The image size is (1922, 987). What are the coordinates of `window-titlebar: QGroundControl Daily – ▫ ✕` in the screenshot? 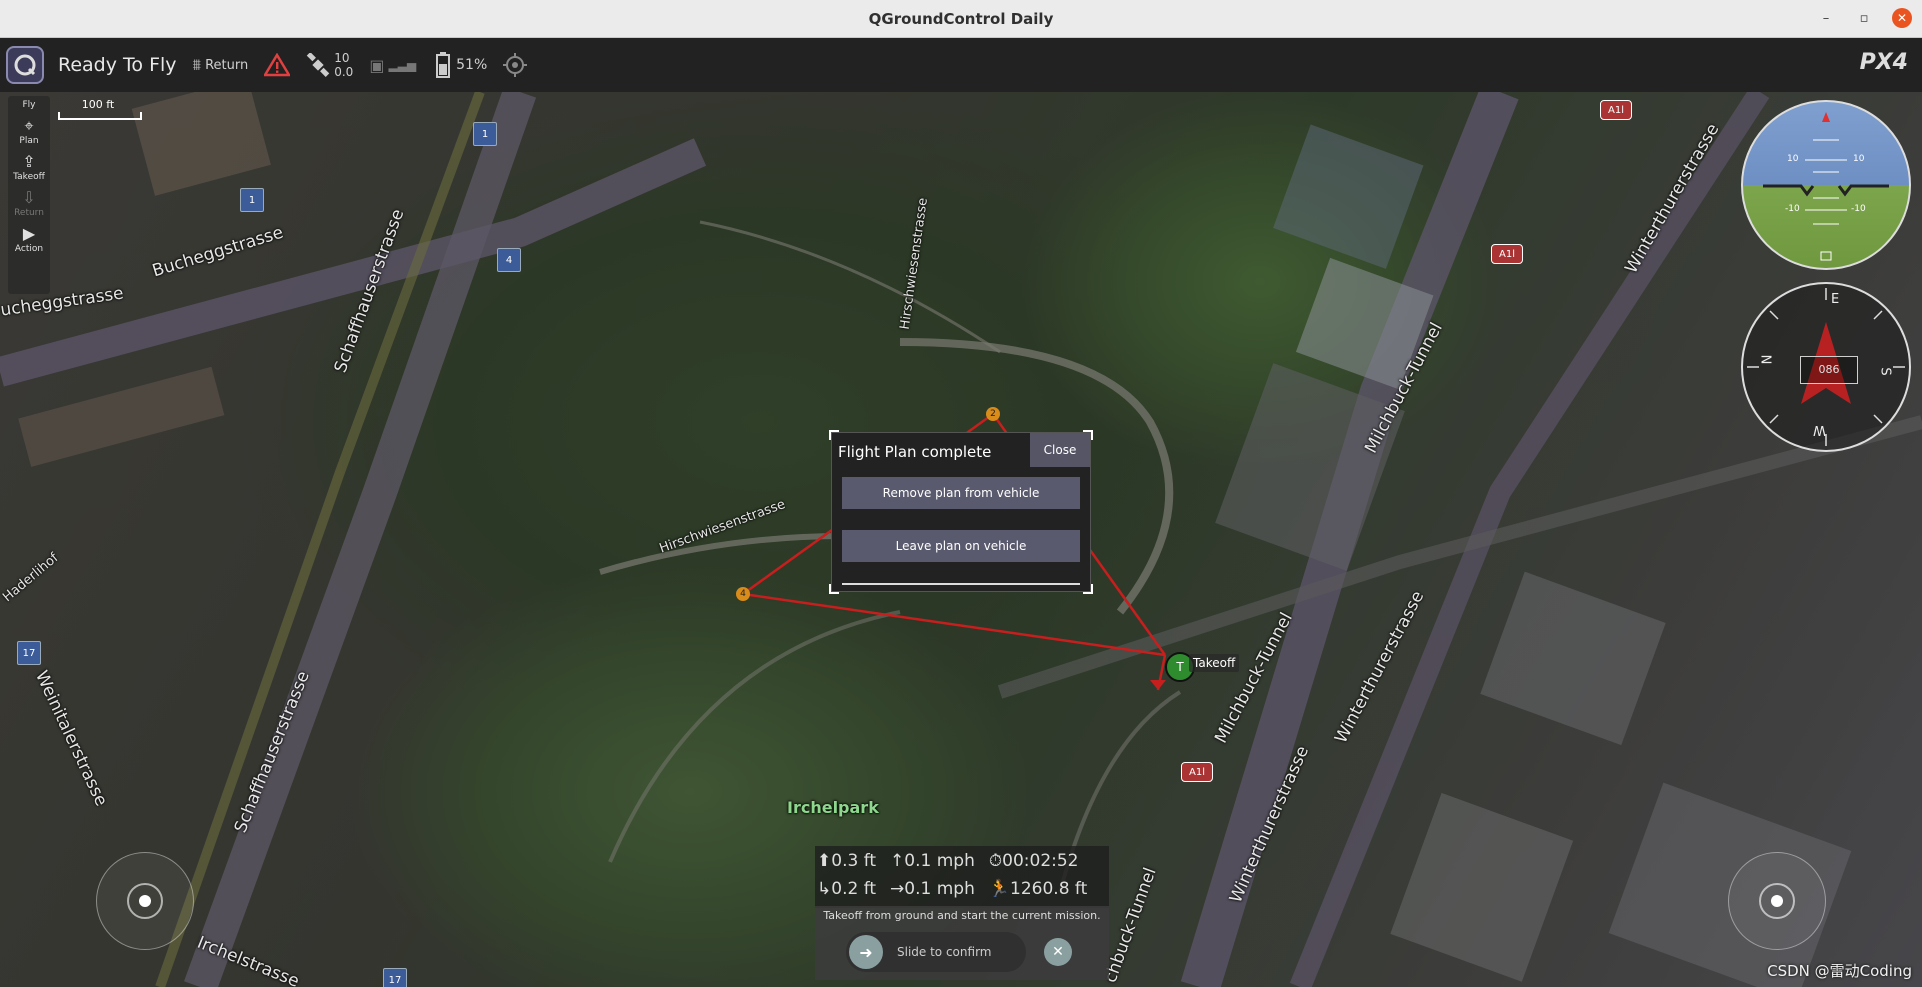 It's located at (961, 19).